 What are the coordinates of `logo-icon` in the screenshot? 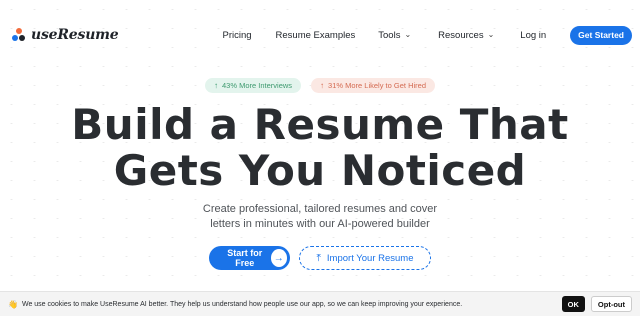 It's located at (19, 35).